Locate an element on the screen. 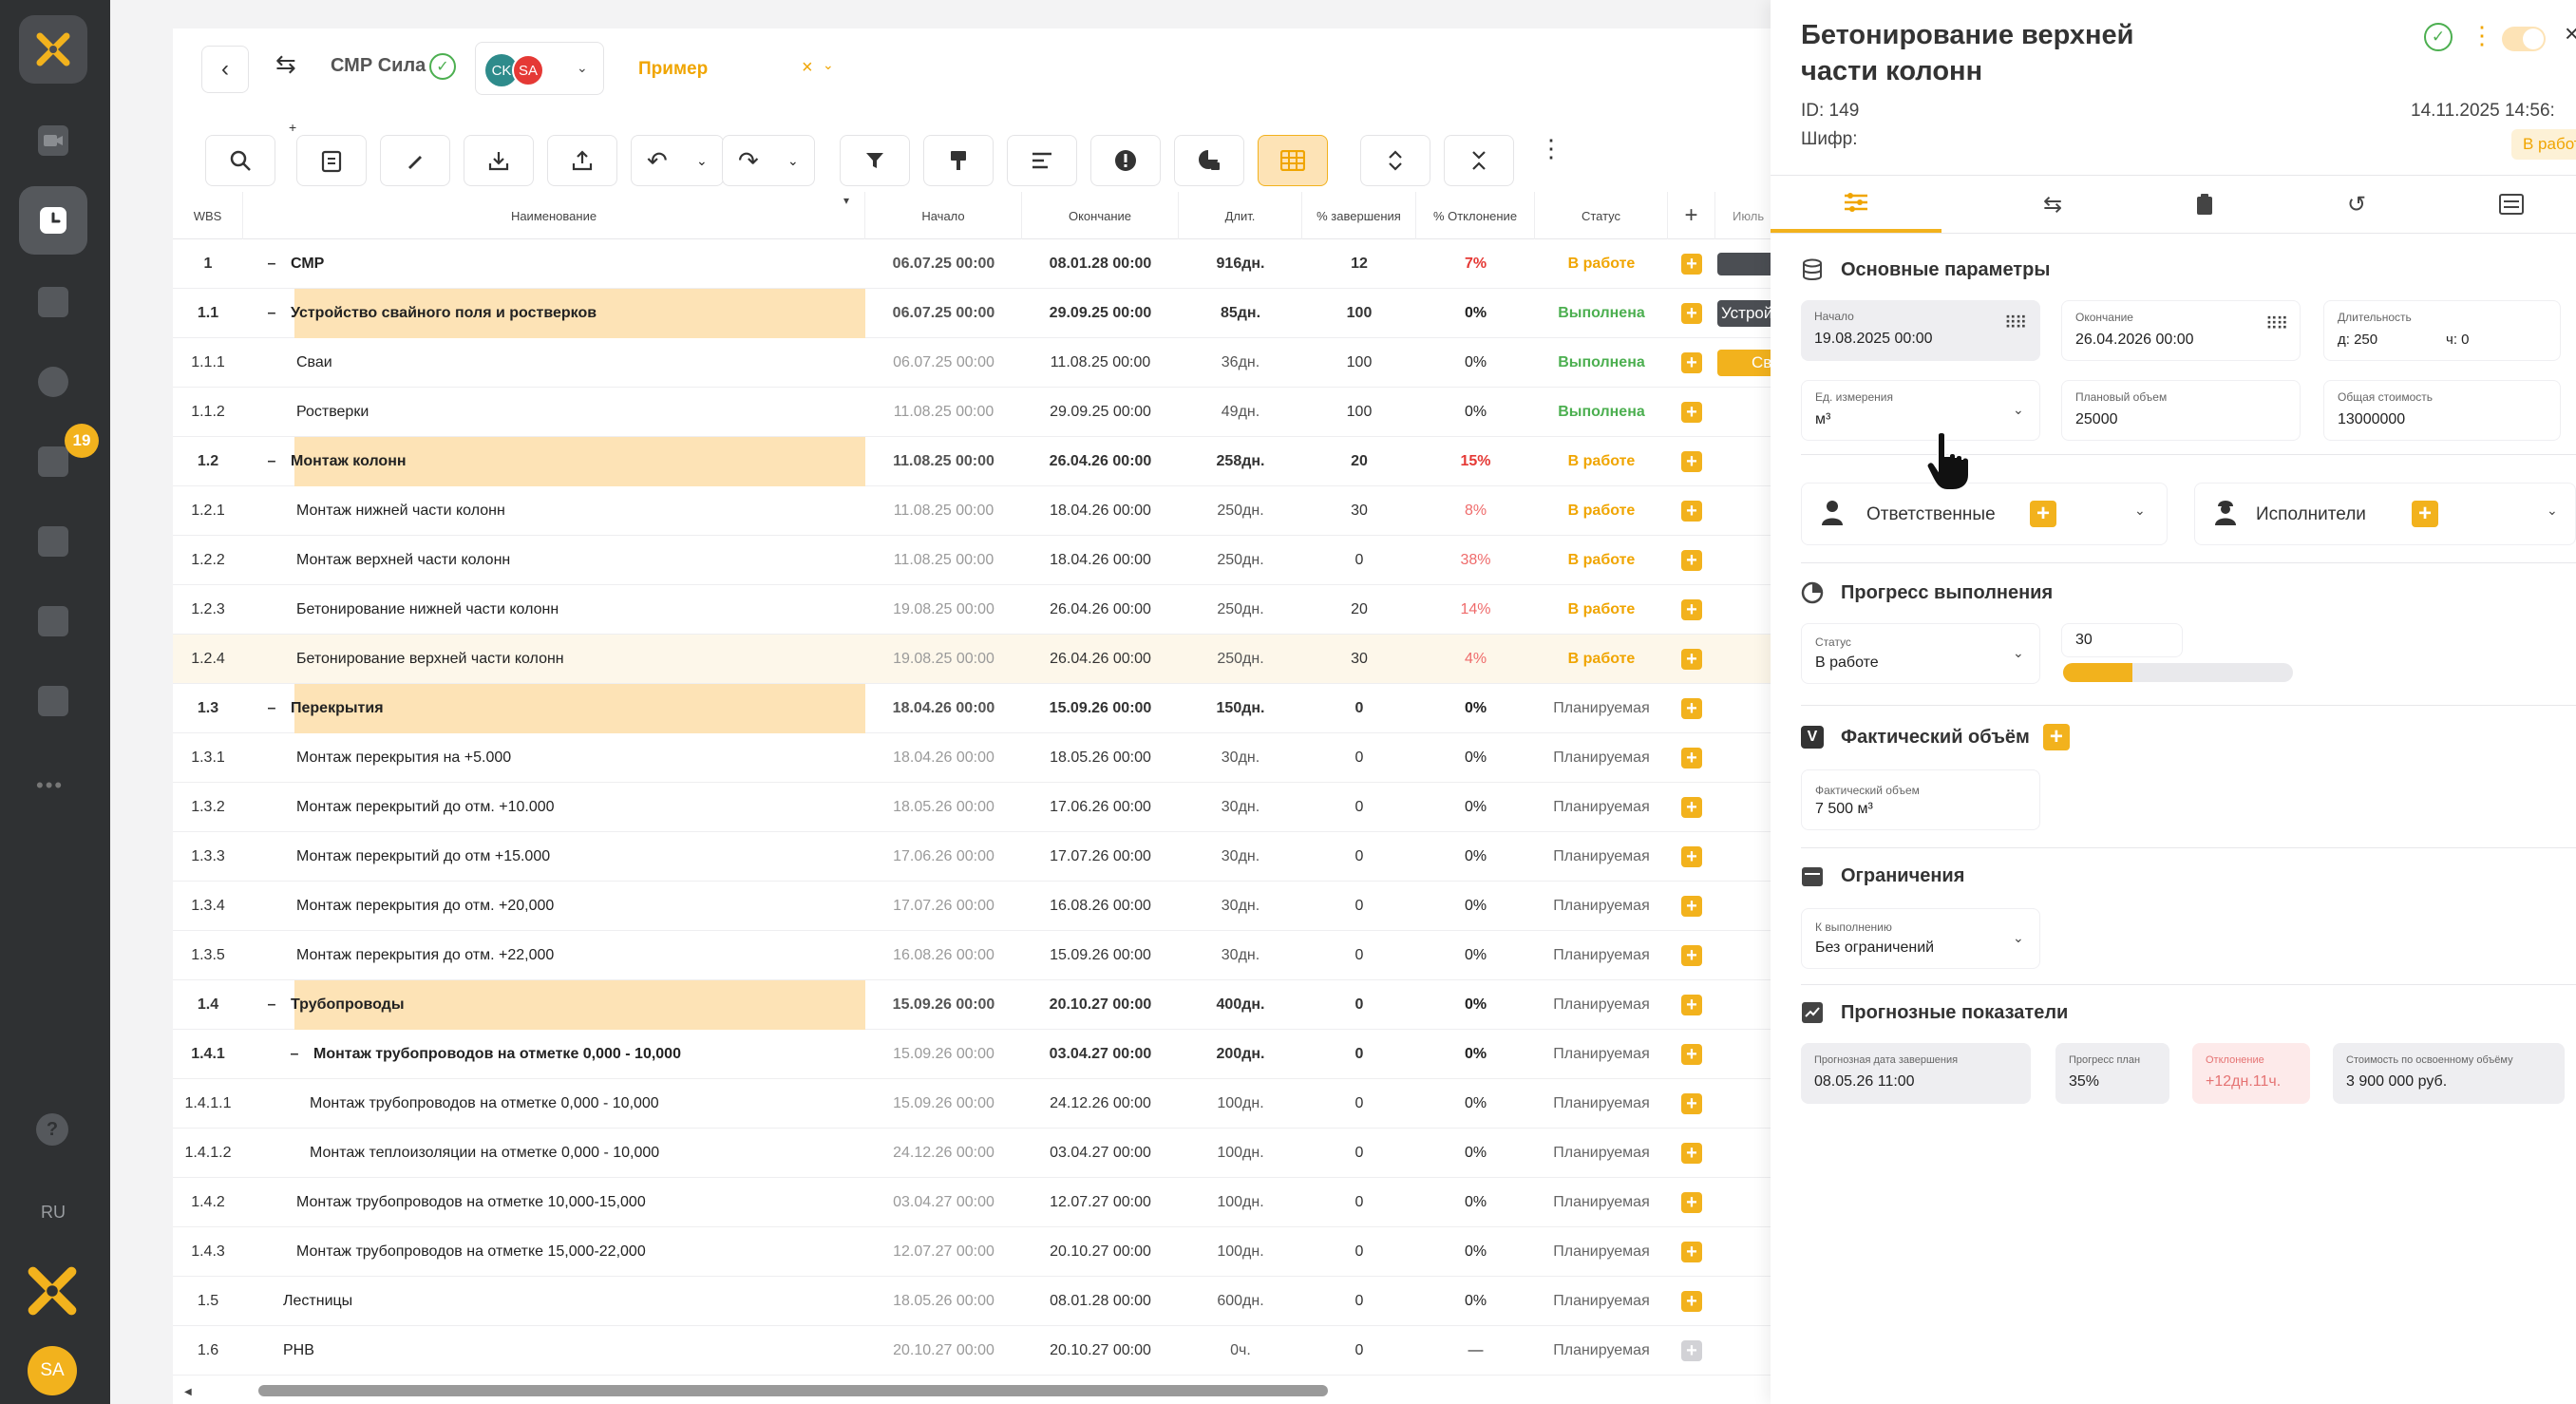 The height and width of the screenshot is (1404, 2576). table-view-button is located at coordinates (1293, 160).